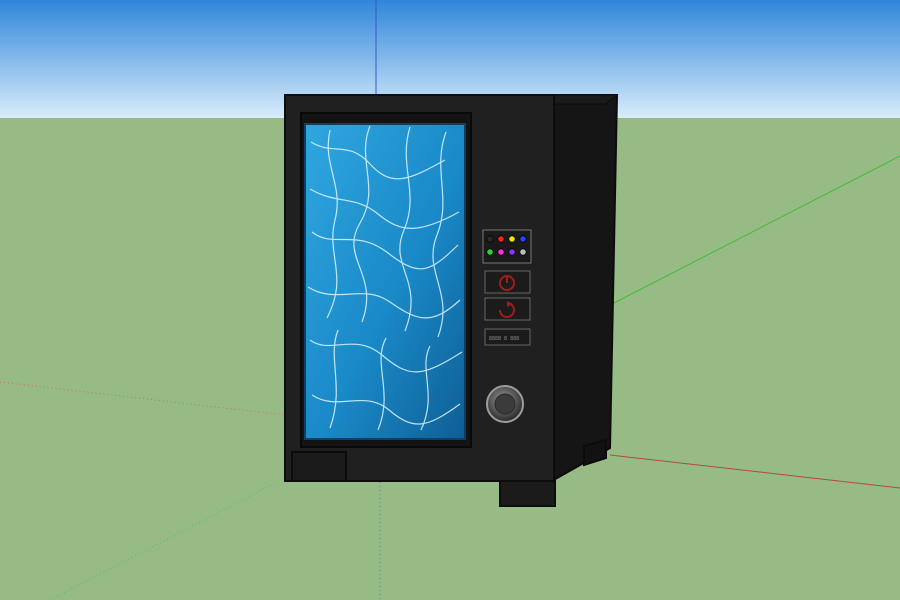  I want to click on display-text: 8888 8 888, so click(504, 339).